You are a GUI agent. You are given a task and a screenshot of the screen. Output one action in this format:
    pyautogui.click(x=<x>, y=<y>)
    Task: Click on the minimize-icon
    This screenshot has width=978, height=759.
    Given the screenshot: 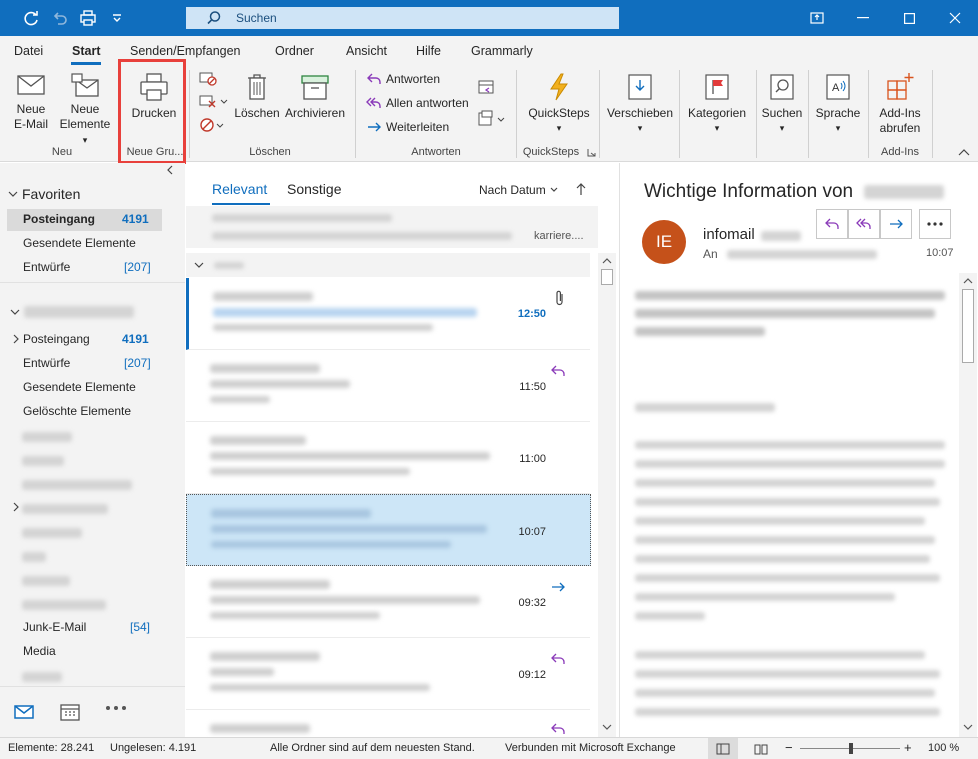 What is the action you would take?
    pyautogui.click(x=863, y=18)
    